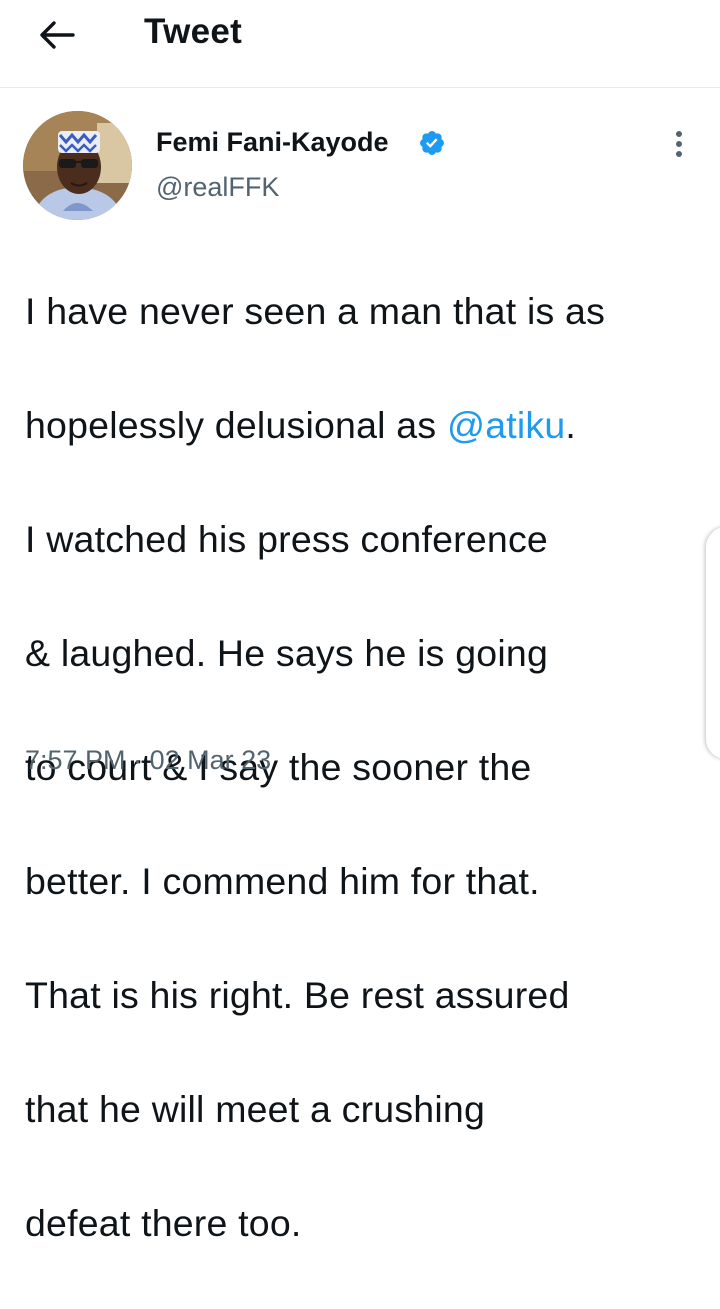 This screenshot has height=1309, width=720. What do you see at coordinates (75, 760) in the screenshot?
I see `tweet-time: 7:57 PM` at bounding box center [75, 760].